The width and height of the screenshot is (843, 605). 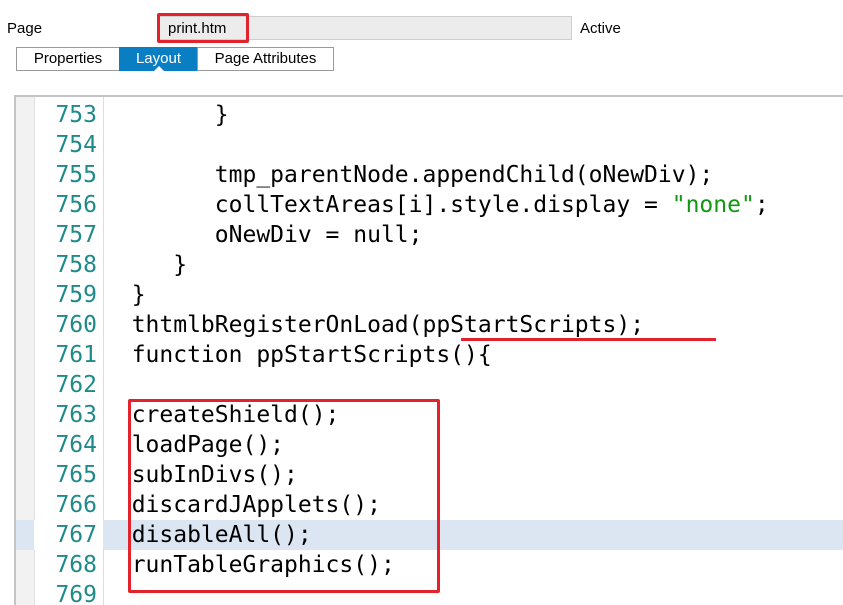 What do you see at coordinates (76, 385) in the screenshot?
I see `line-number: 762` at bounding box center [76, 385].